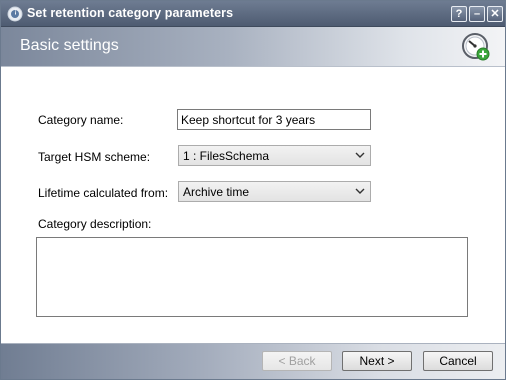 The image size is (506, 380). Describe the element at coordinates (69, 45) in the screenshot. I see `page-title: Basic settings` at that location.